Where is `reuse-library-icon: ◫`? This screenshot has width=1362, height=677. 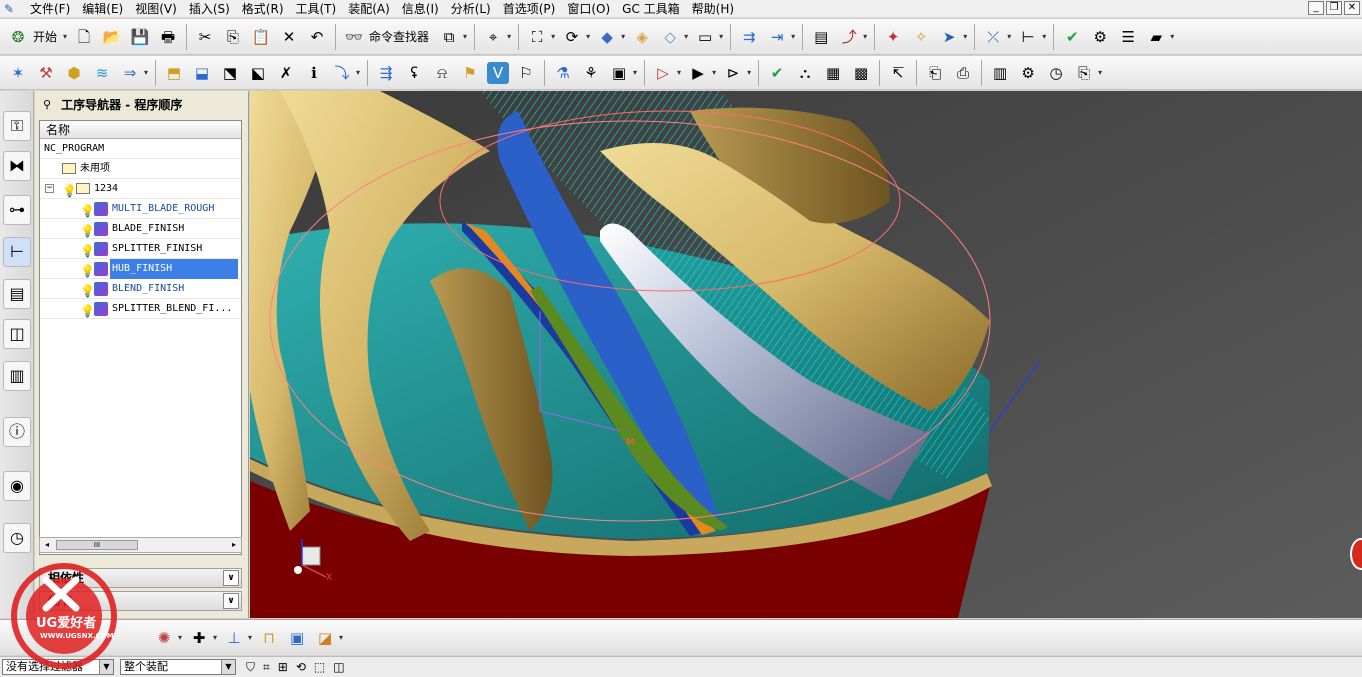 reuse-library-icon: ◫ is located at coordinates (17, 334).